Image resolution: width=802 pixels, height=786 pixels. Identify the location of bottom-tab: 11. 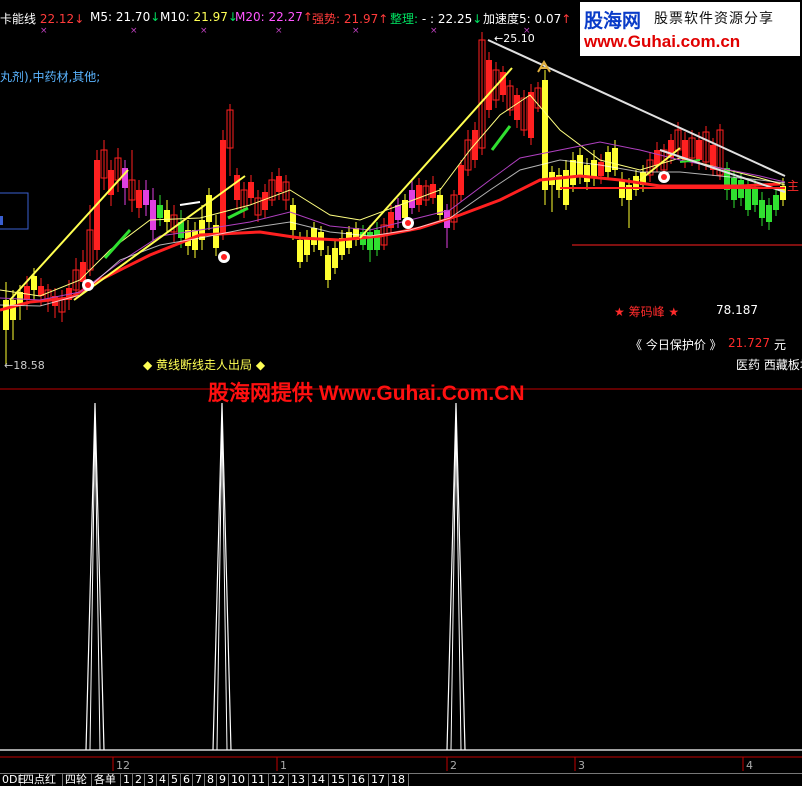
(259, 780).